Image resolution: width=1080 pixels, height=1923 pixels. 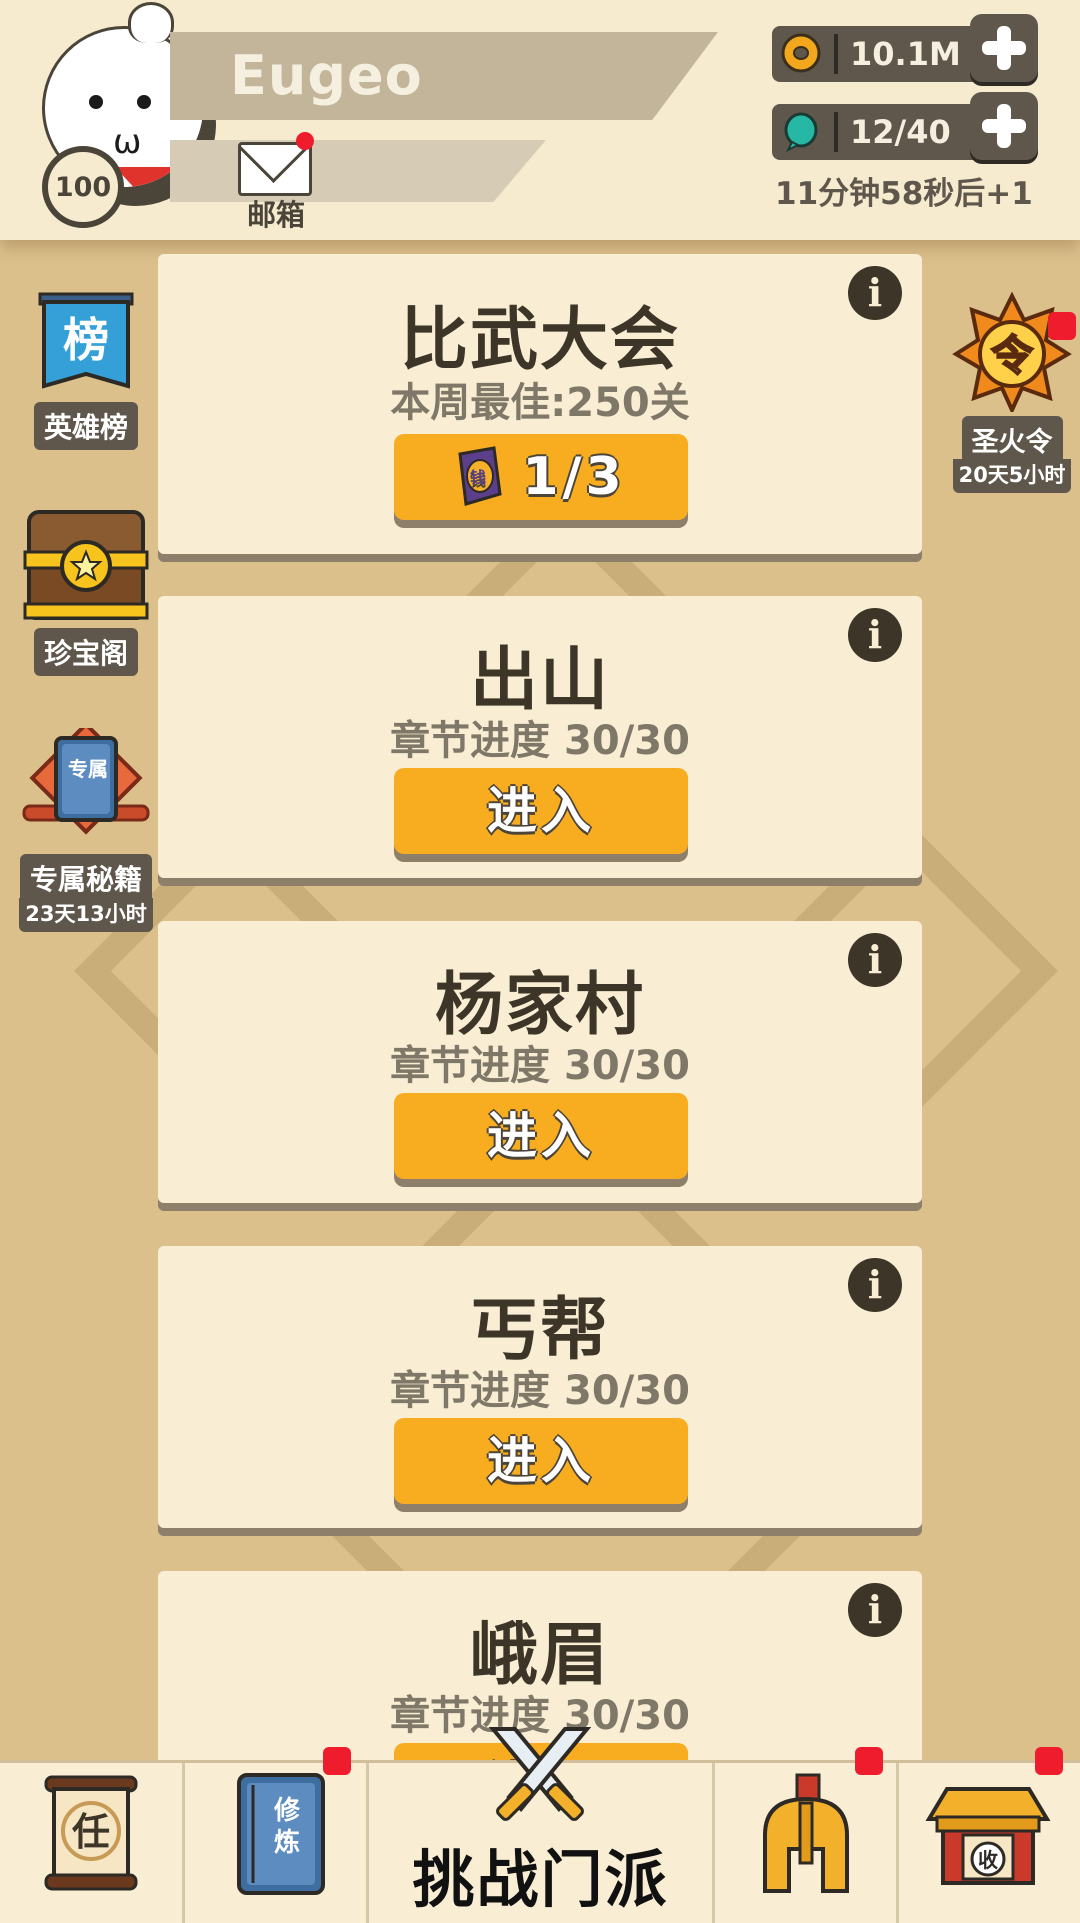 What do you see at coordinates (869, 1761) in the screenshot?
I see `equipment-notification-dot` at bounding box center [869, 1761].